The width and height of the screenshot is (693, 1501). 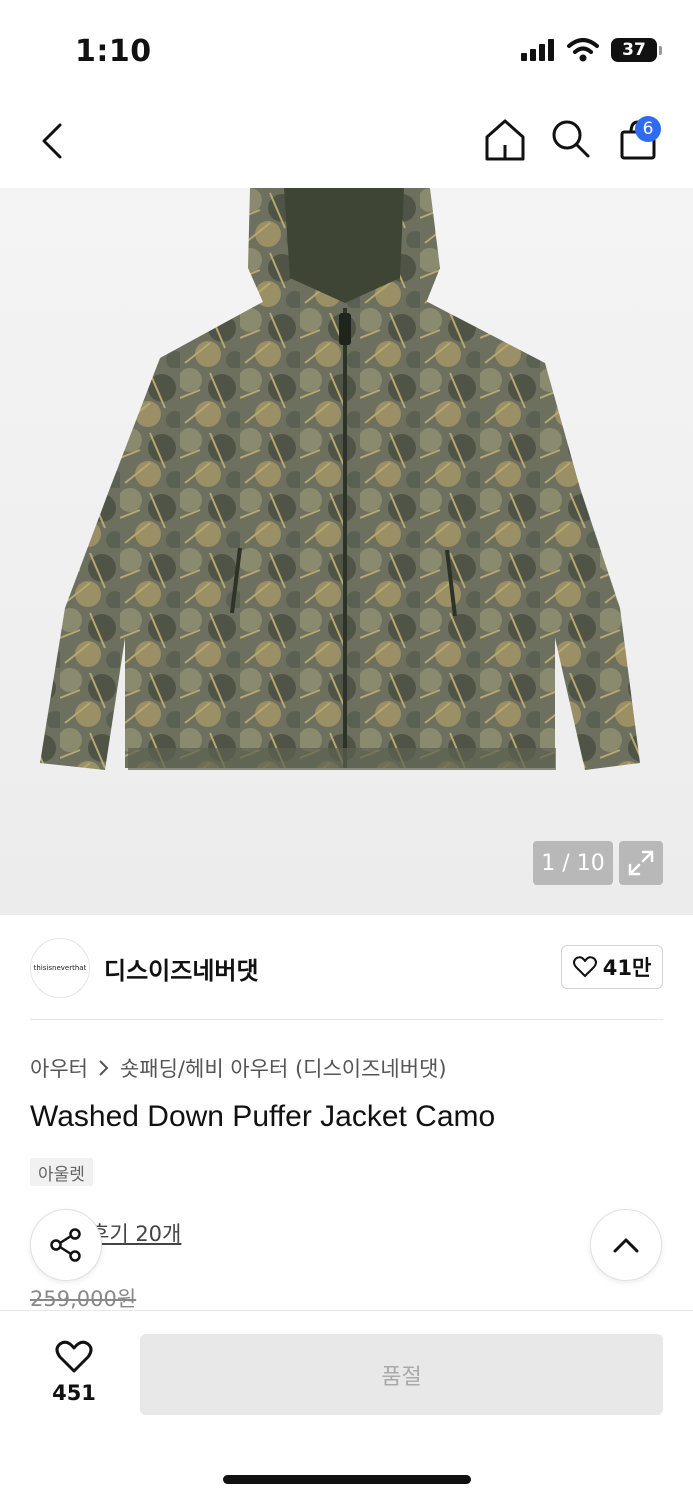 What do you see at coordinates (61, 1172) in the screenshot?
I see `outlet-tag: 아울렛` at bounding box center [61, 1172].